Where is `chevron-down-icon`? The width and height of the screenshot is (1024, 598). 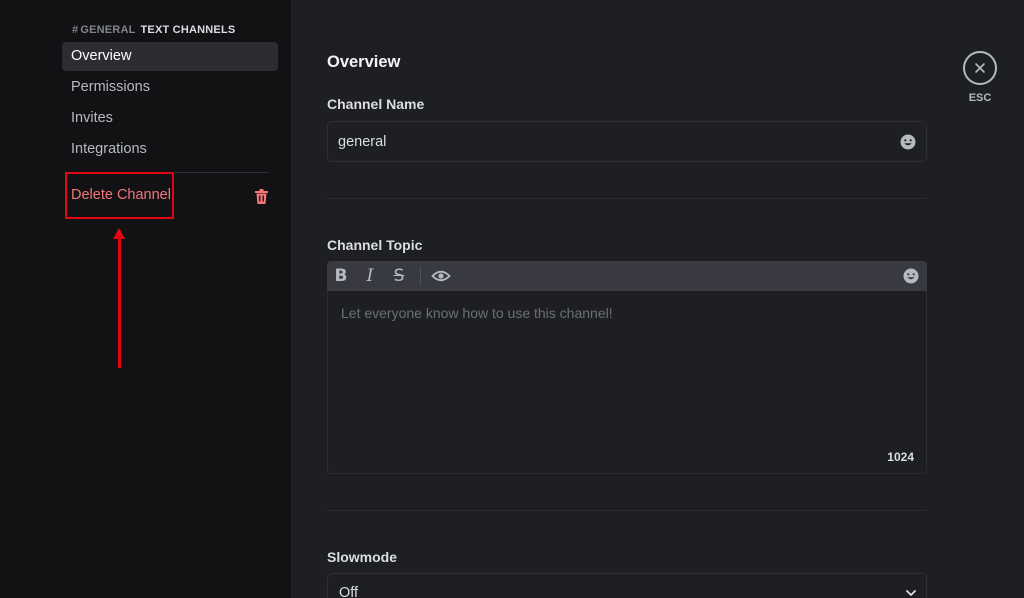
chevron-down-icon is located at coordinates (911, 593).